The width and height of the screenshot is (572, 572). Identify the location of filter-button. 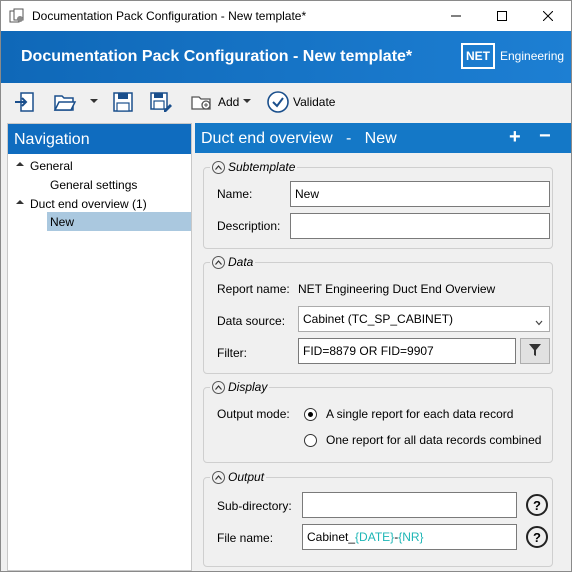
(535, 351).